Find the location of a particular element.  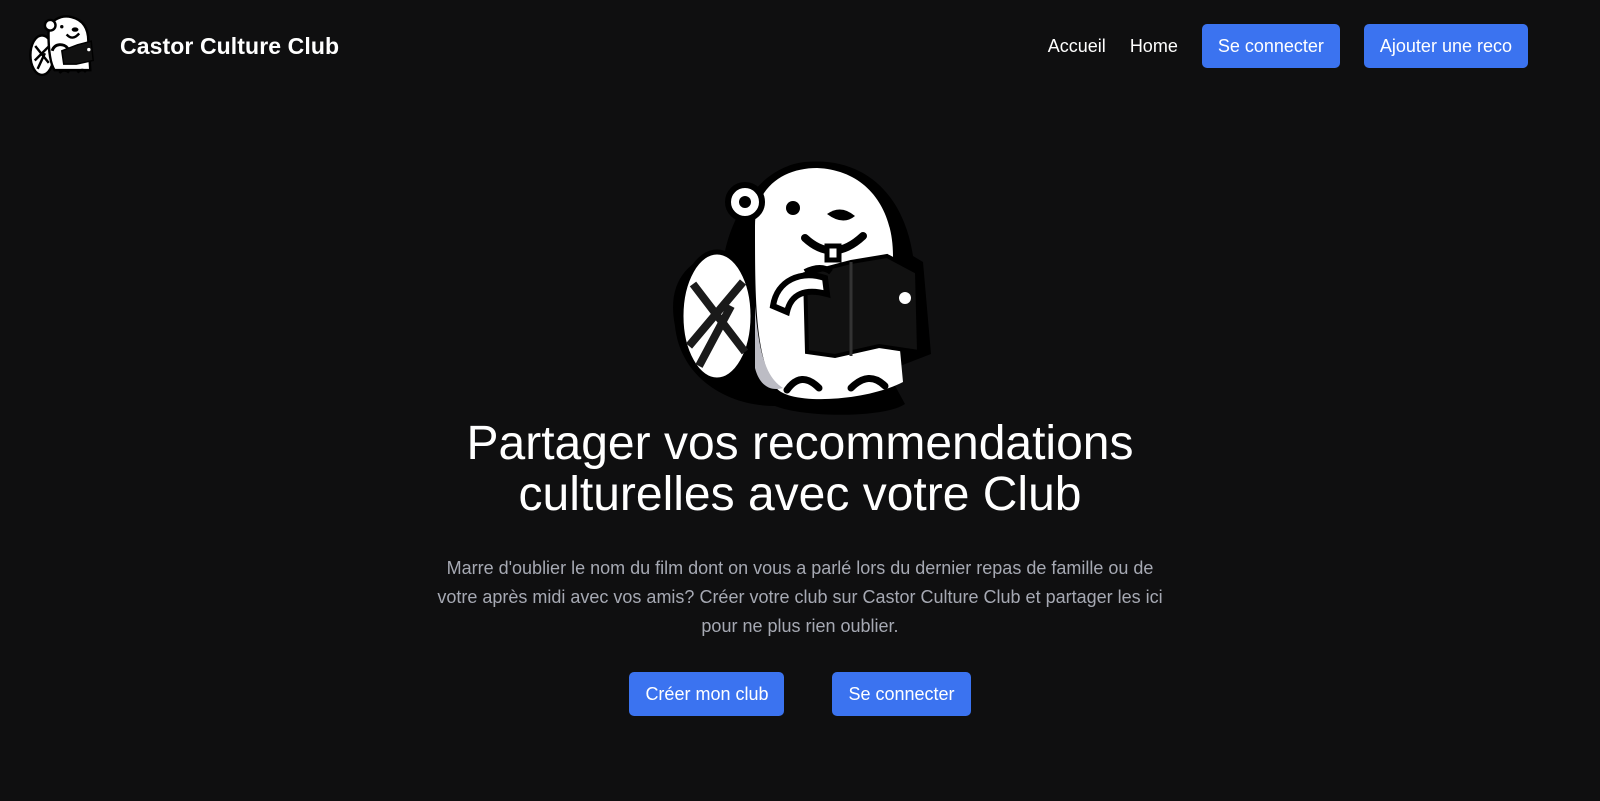

hero-actions: Créer mon club Se connecter is located at coordinates (800, 694).